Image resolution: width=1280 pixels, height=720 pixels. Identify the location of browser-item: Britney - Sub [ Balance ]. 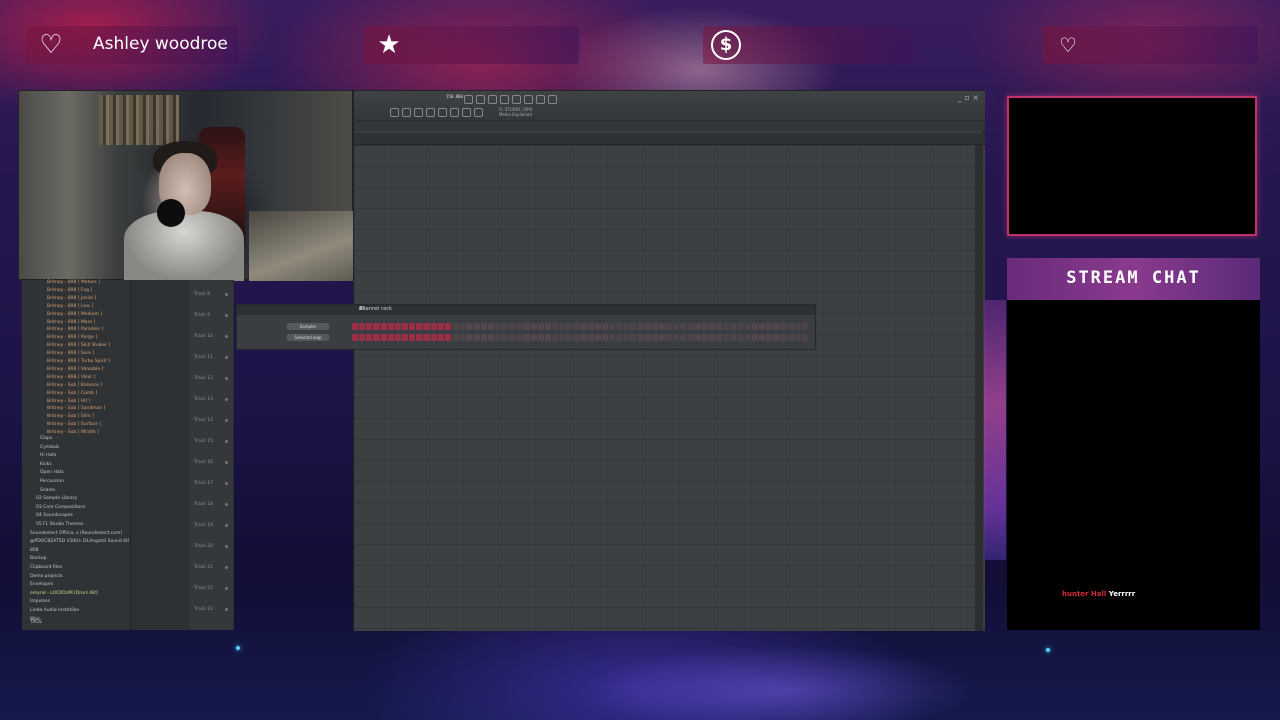
(74, 385).